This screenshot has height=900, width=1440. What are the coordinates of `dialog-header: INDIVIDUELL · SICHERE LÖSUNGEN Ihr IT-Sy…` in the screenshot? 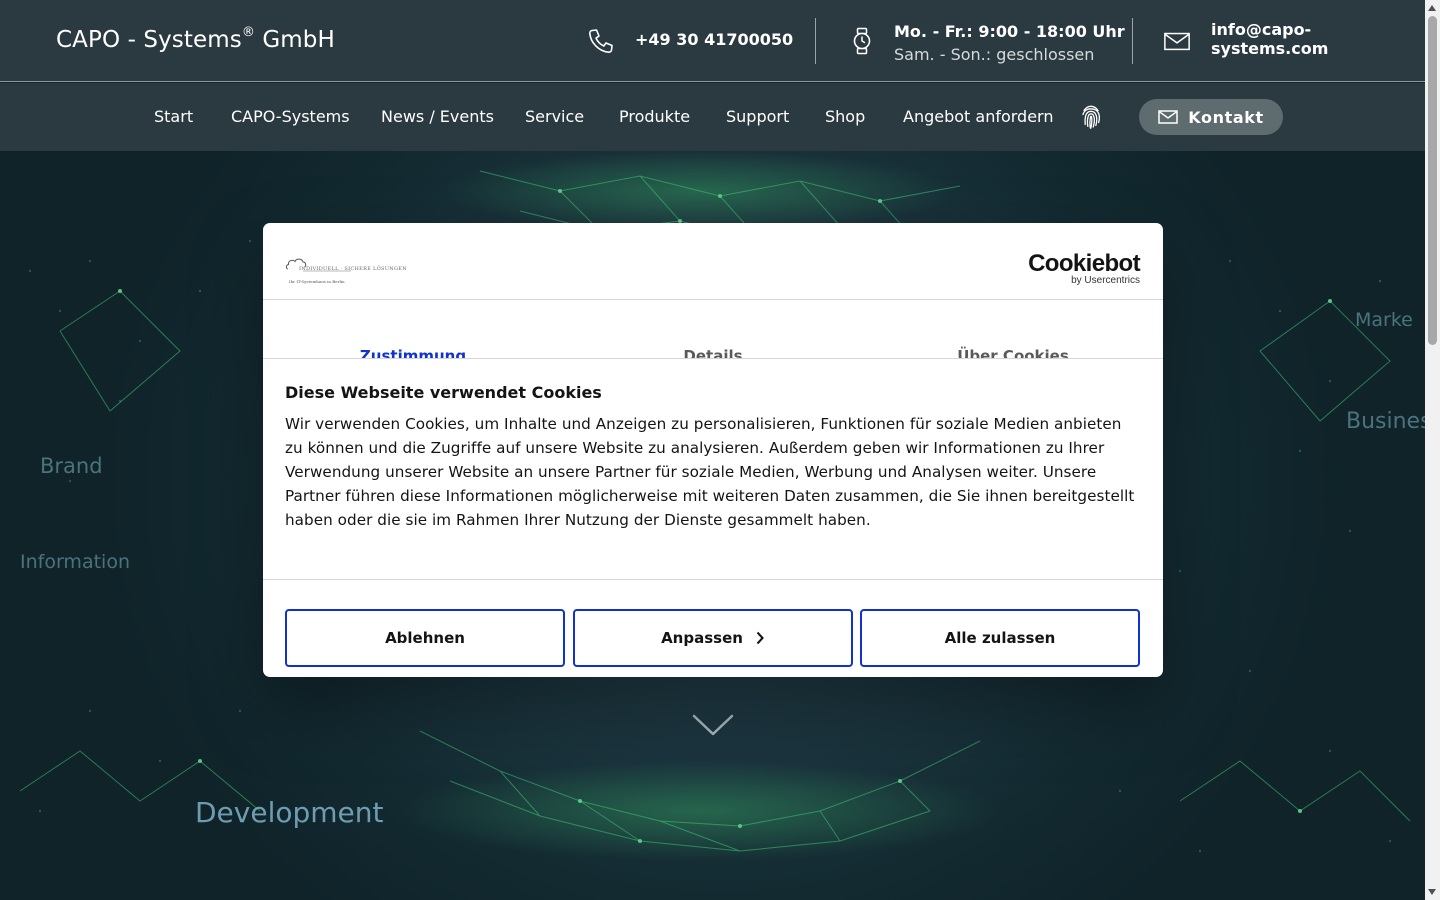 It's located at (713, 261).